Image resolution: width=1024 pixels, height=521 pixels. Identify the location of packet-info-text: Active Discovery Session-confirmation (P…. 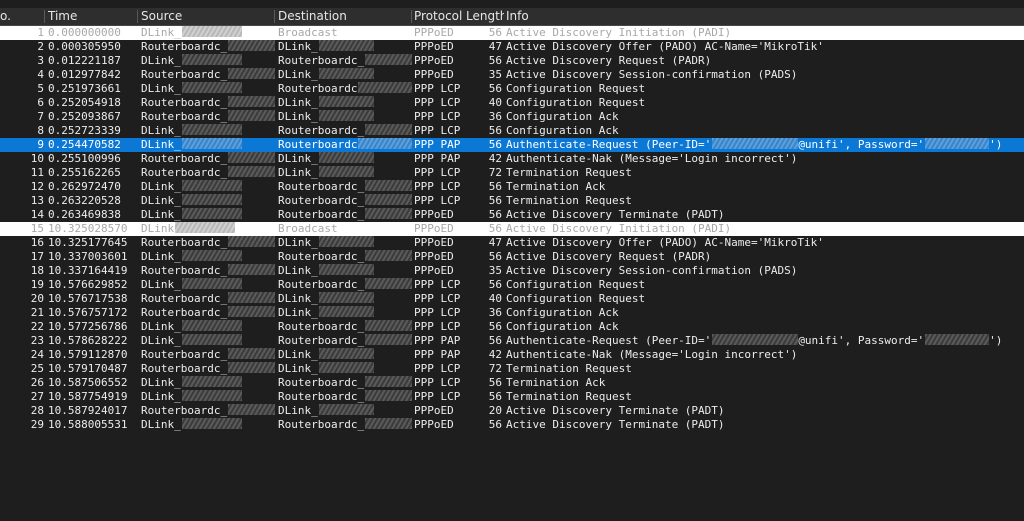
(652, 74).